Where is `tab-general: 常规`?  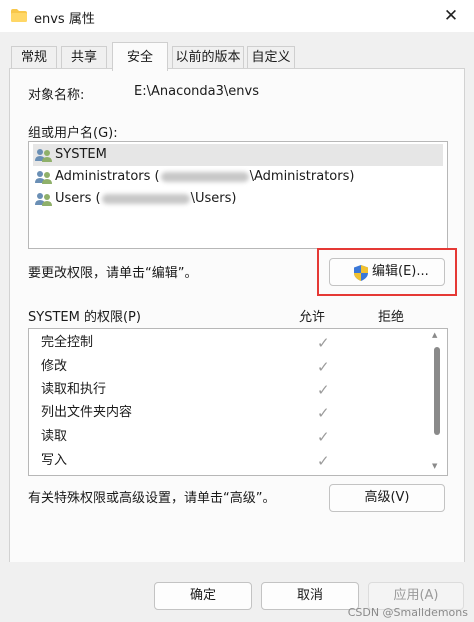 tab-general: 常规 is located at coordinates (34, 57).